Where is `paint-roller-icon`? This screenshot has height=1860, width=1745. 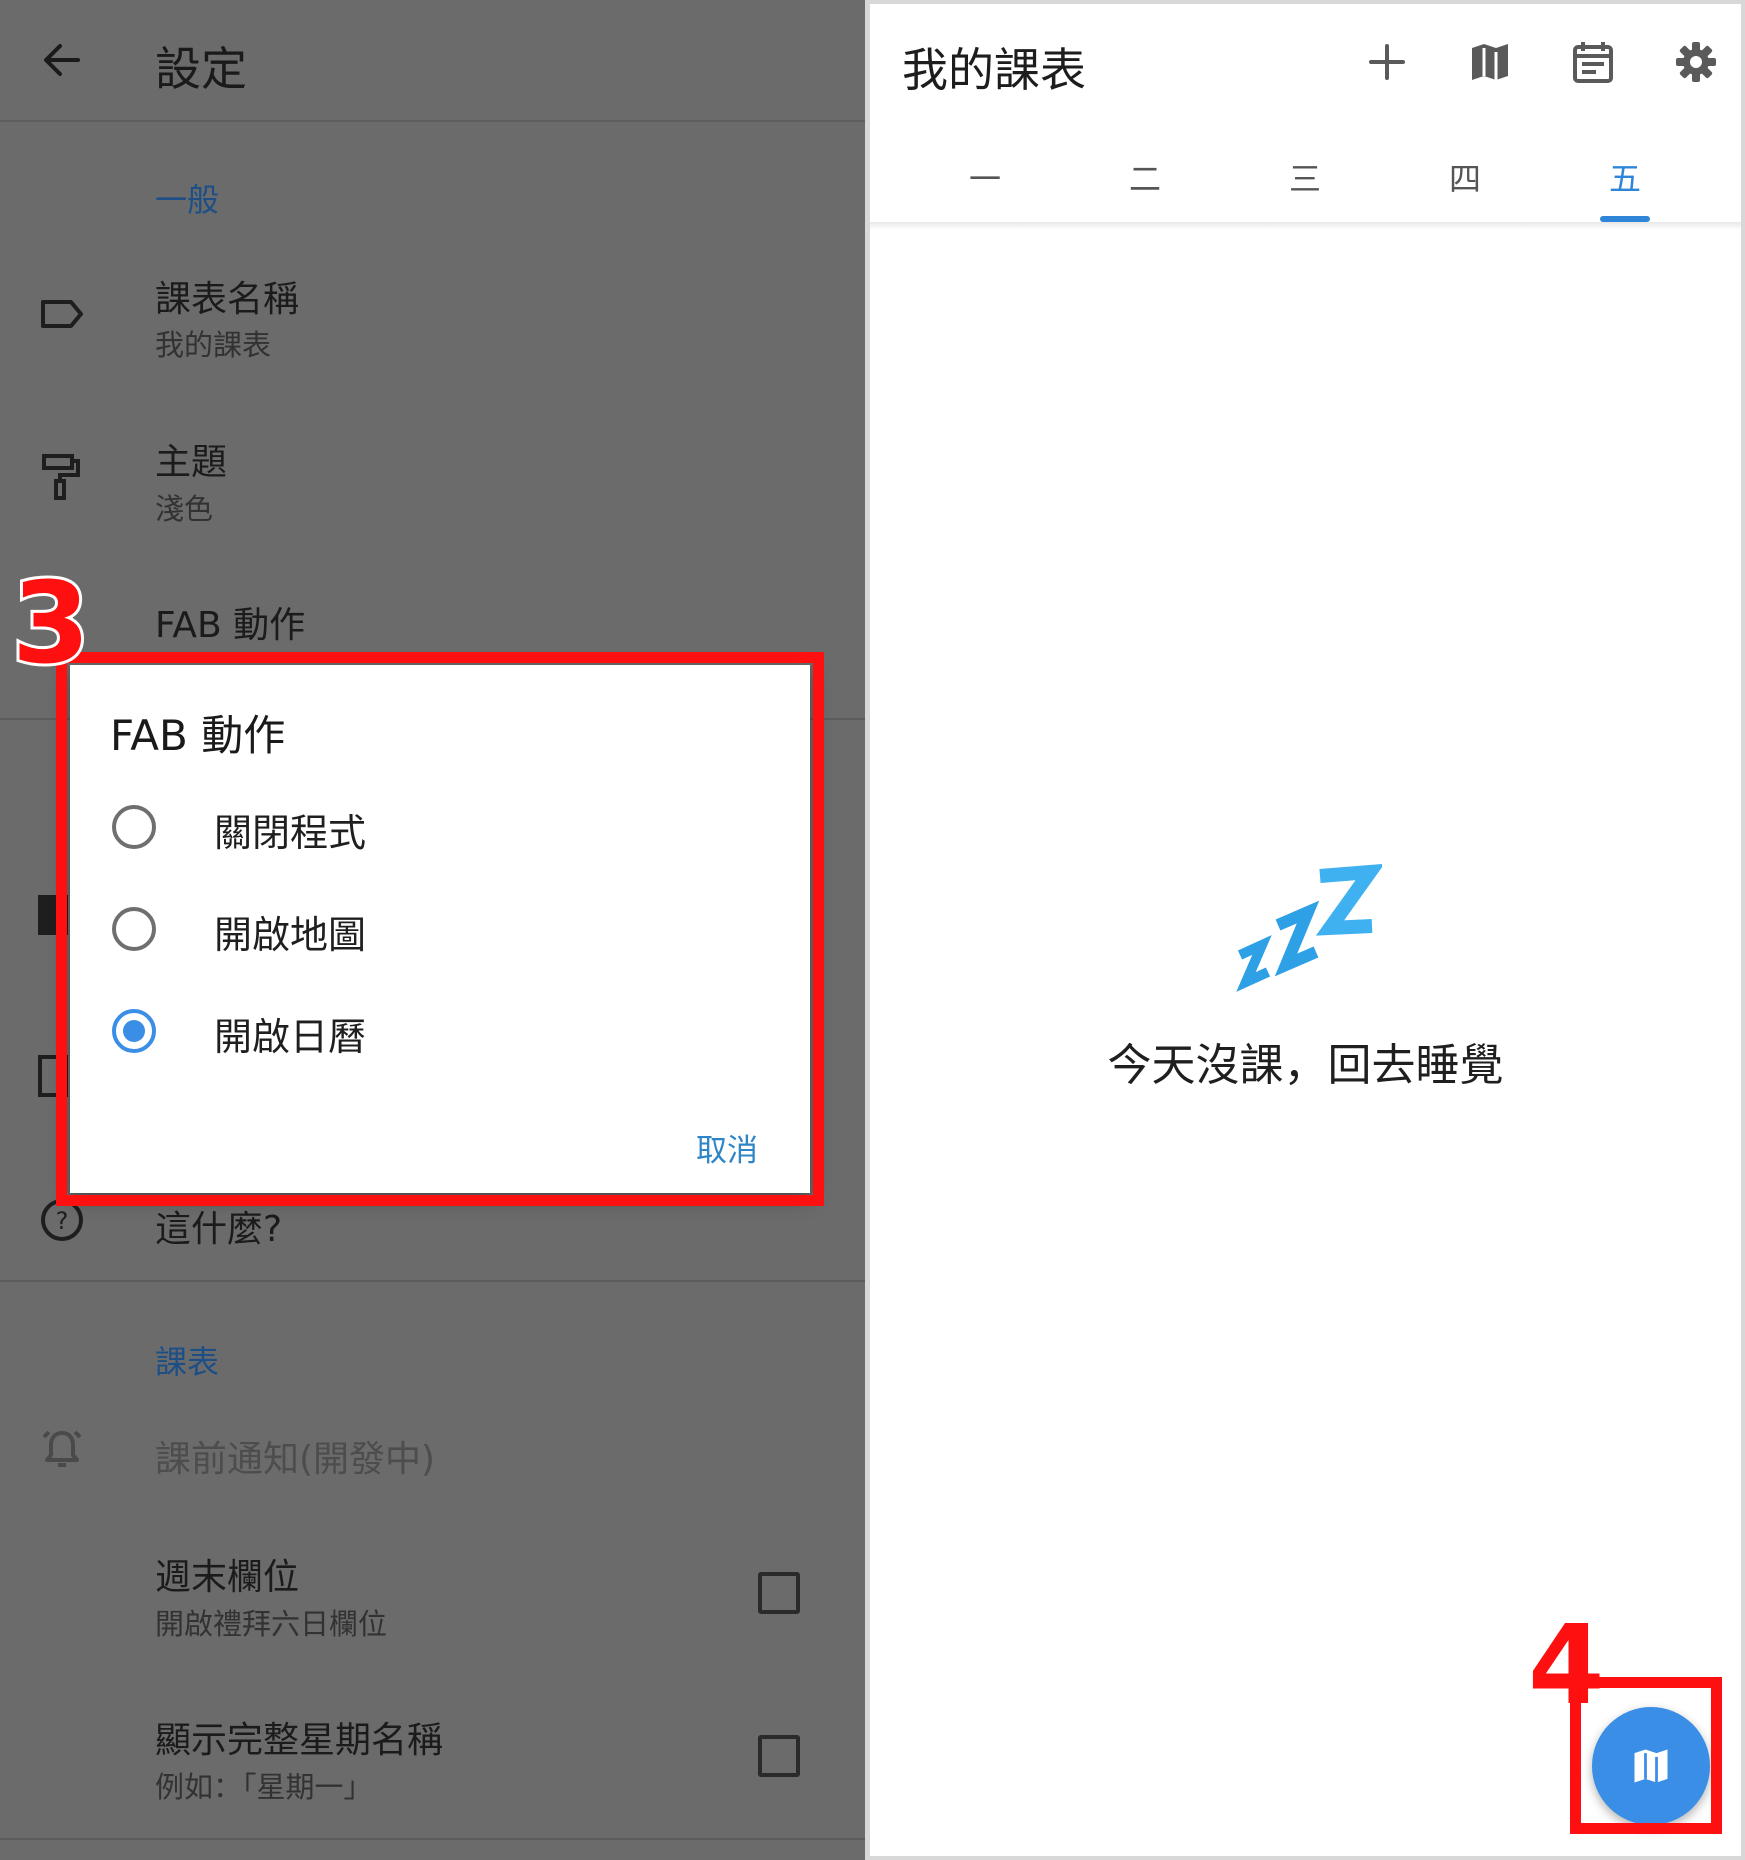 paint-roller-icon is located at coordinates (61, 477).